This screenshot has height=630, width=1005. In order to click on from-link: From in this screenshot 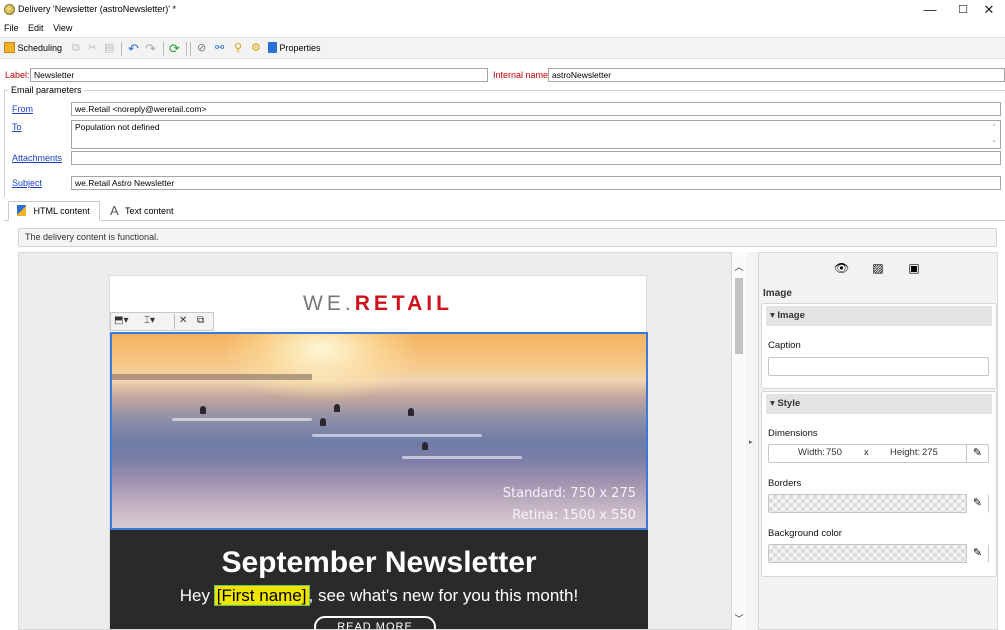, I will do `click(22, 109)`.